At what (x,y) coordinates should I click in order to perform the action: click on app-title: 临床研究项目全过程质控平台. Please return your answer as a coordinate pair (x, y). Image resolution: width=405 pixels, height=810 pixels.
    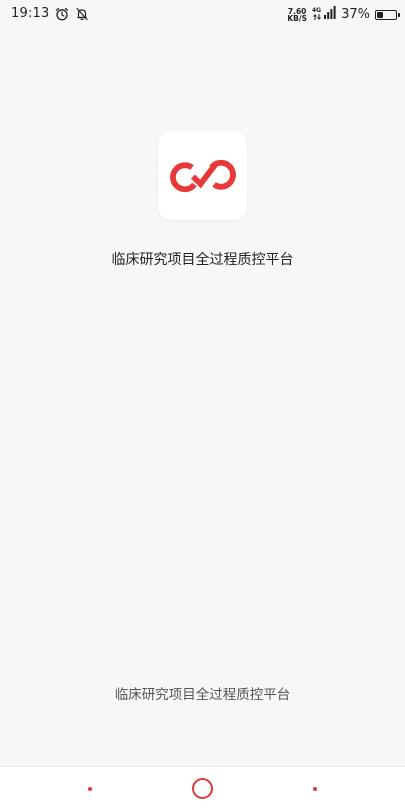
    Looking at the image, I should click on (202, 260).